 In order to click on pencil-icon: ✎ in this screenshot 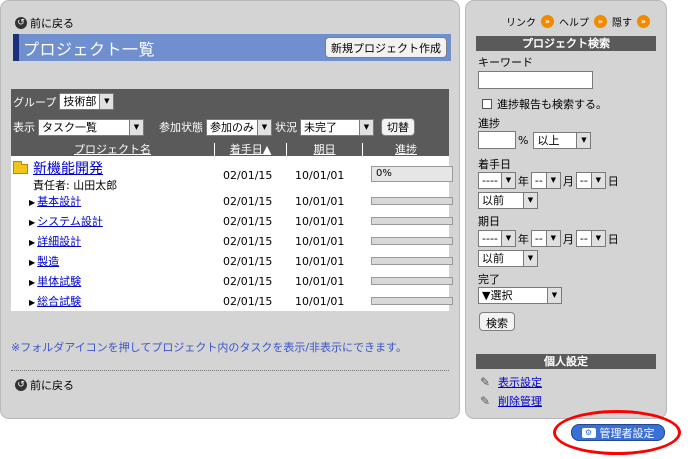, I will do `click(485, 401)`.